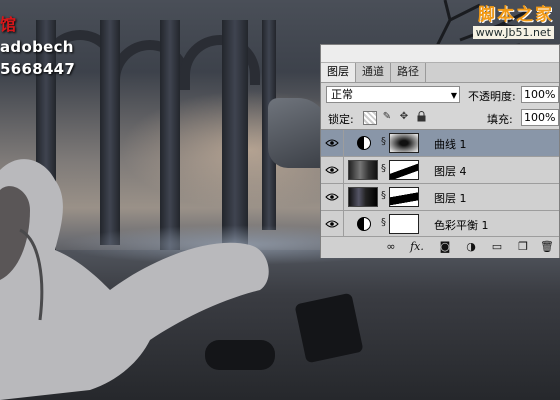 The width and height of the screenshot is (560, 400). I want to click on blend-mode-select: 正常 ▼, so click(393, 94).